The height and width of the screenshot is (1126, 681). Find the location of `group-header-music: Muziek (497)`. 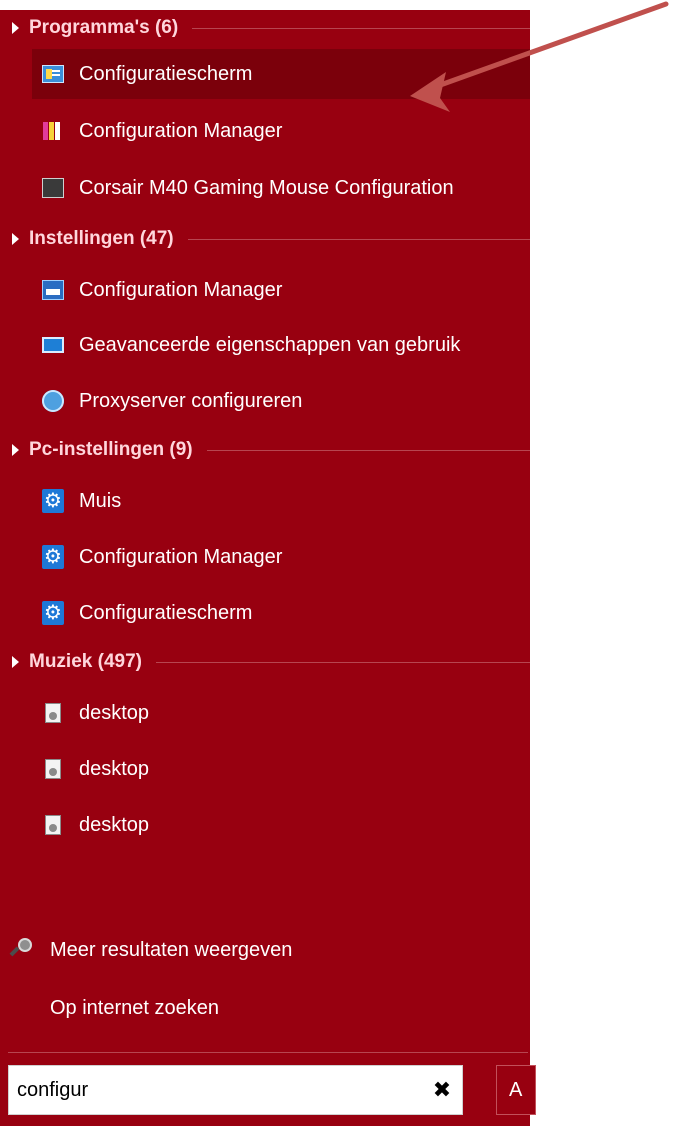

group-header-music: Muziek (497) is located at coordinates (265, 662).